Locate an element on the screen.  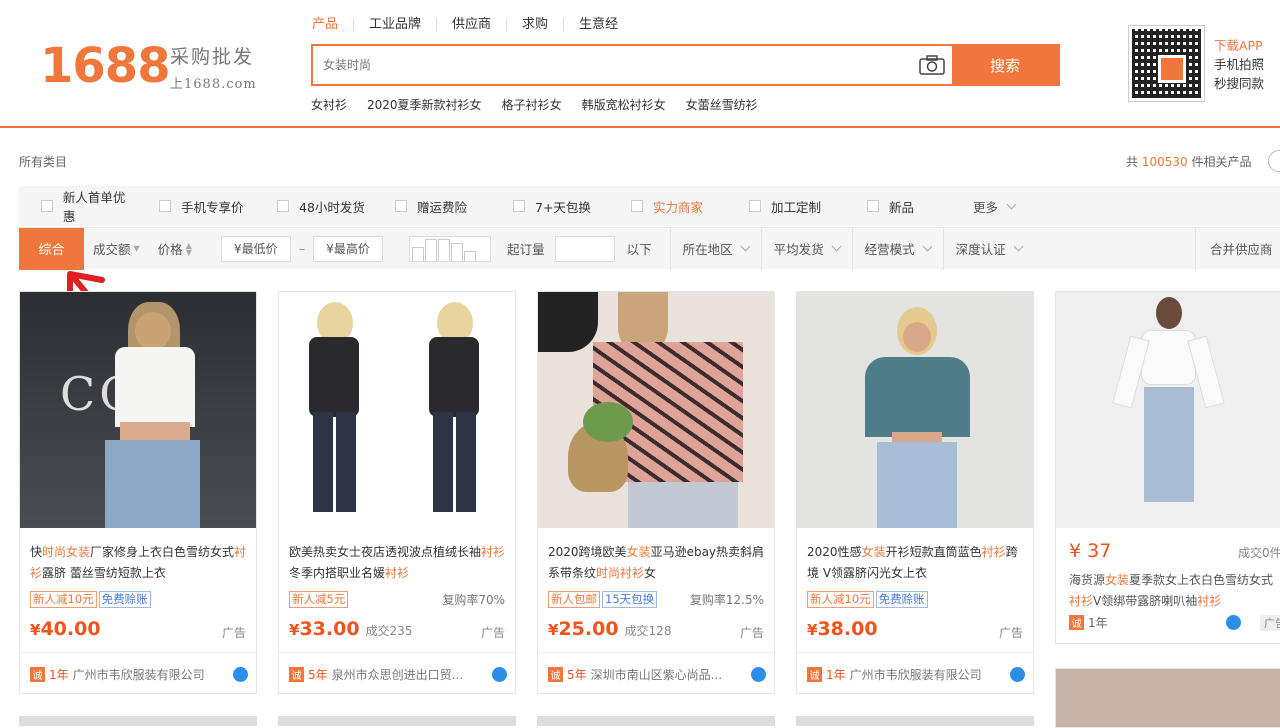
dropdown-location: 所在地区 is located at coordinates (715, 248).